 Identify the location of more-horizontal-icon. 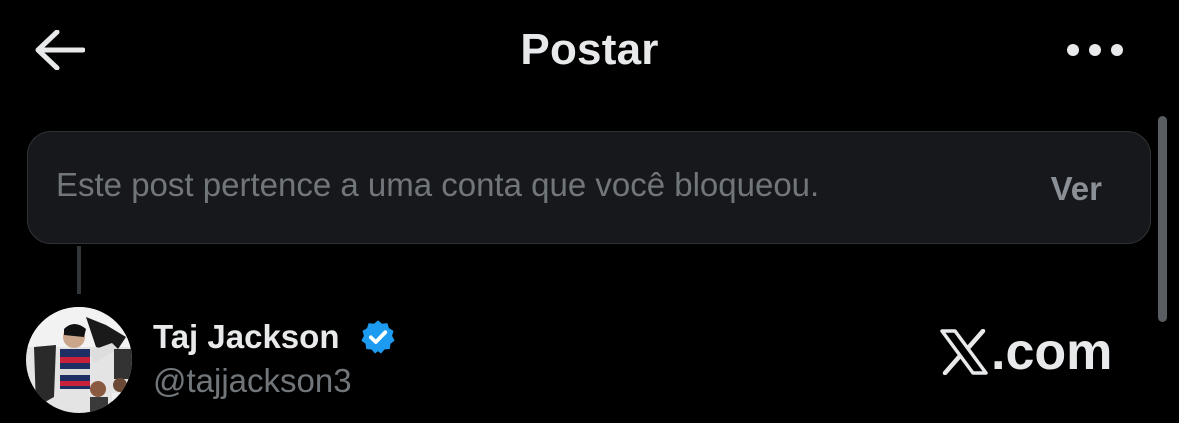
(1095, 50).